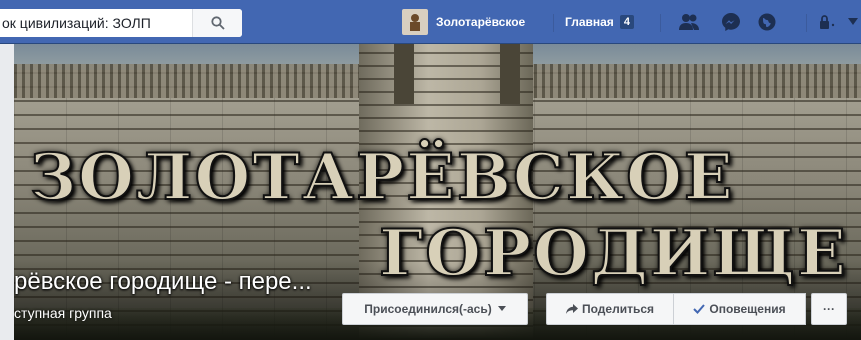  What do you see at coordinates (501, 308) in the screenshot?
I see `dropdown-caret-icon` at bounding box center [501, 308].